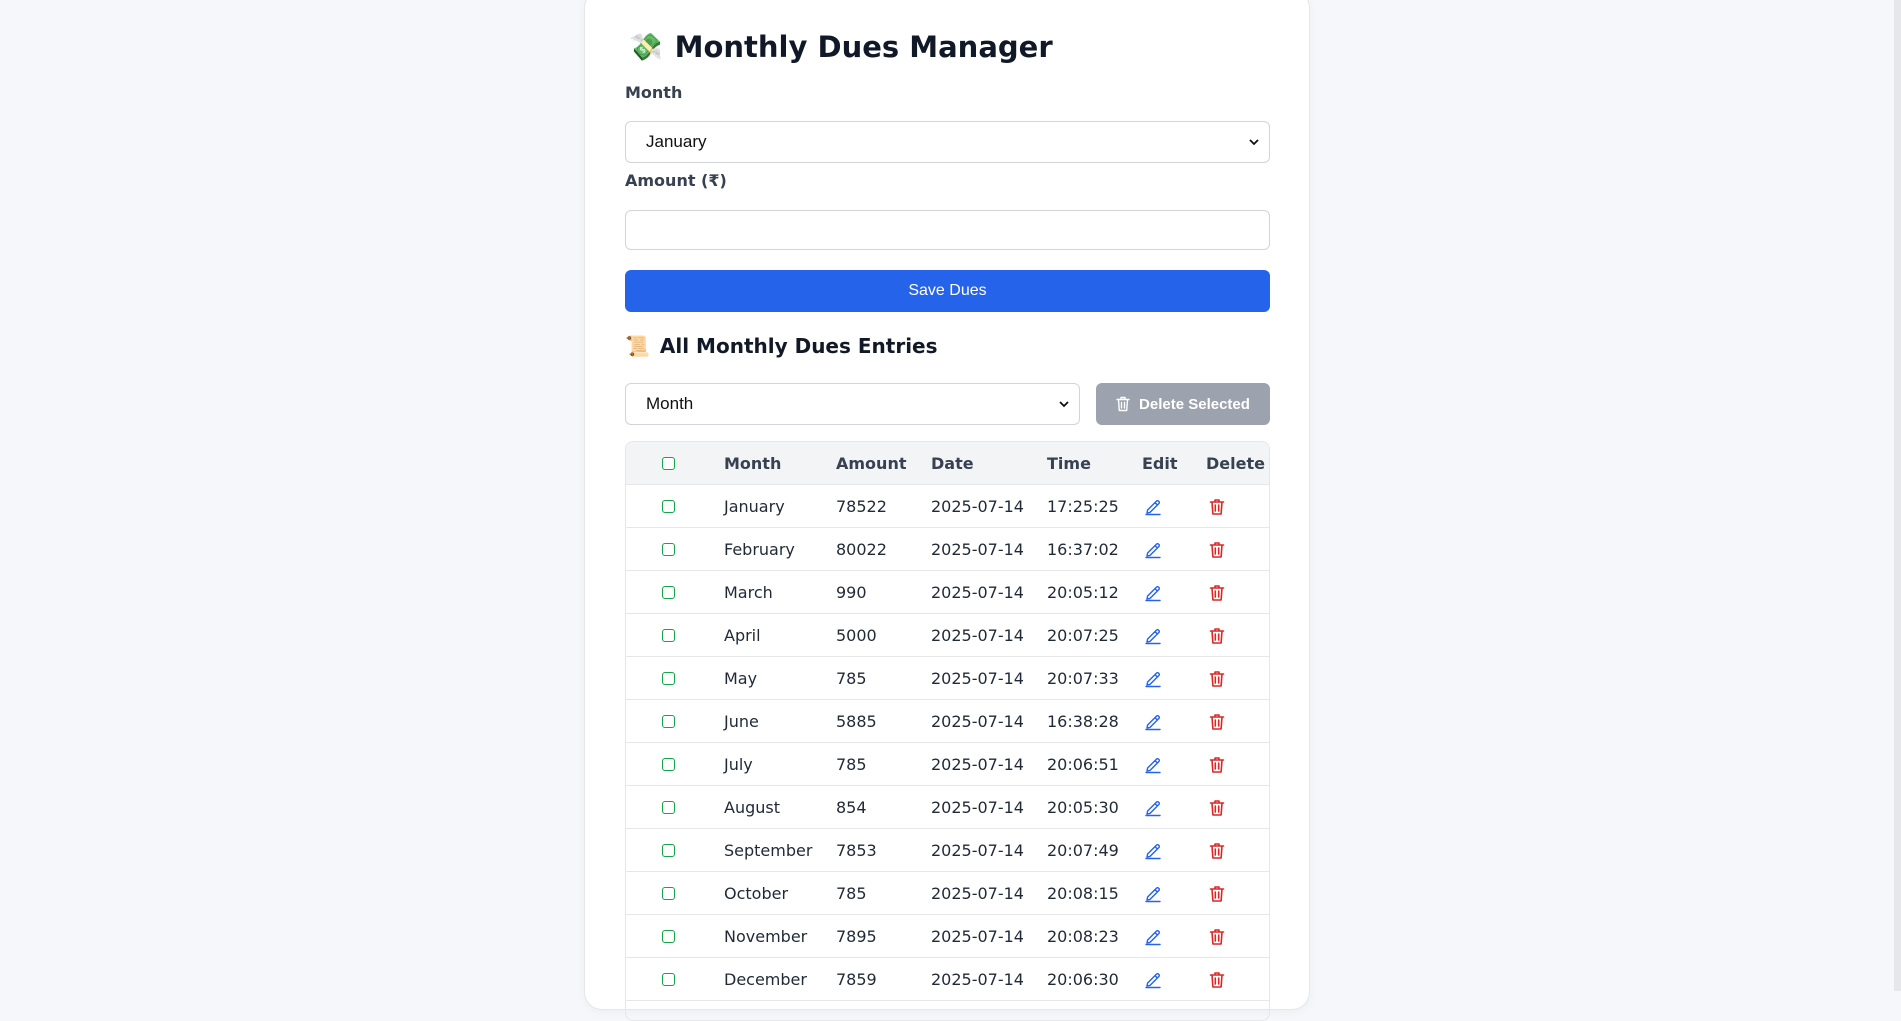  I want to click on table-row: October 785 2025-07-14 20:08:15, so click(947, 893).